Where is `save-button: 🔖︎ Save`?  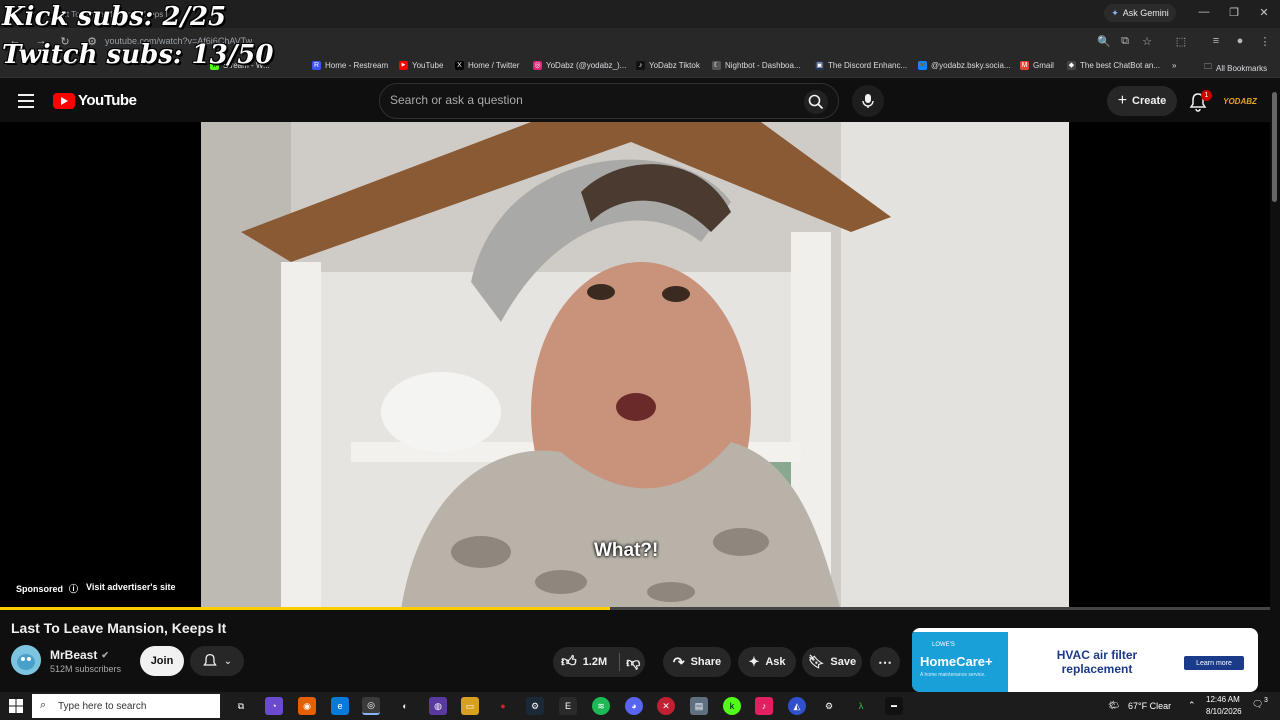 save-button: 🔖︎ Save is located at coordinates (832, 662).